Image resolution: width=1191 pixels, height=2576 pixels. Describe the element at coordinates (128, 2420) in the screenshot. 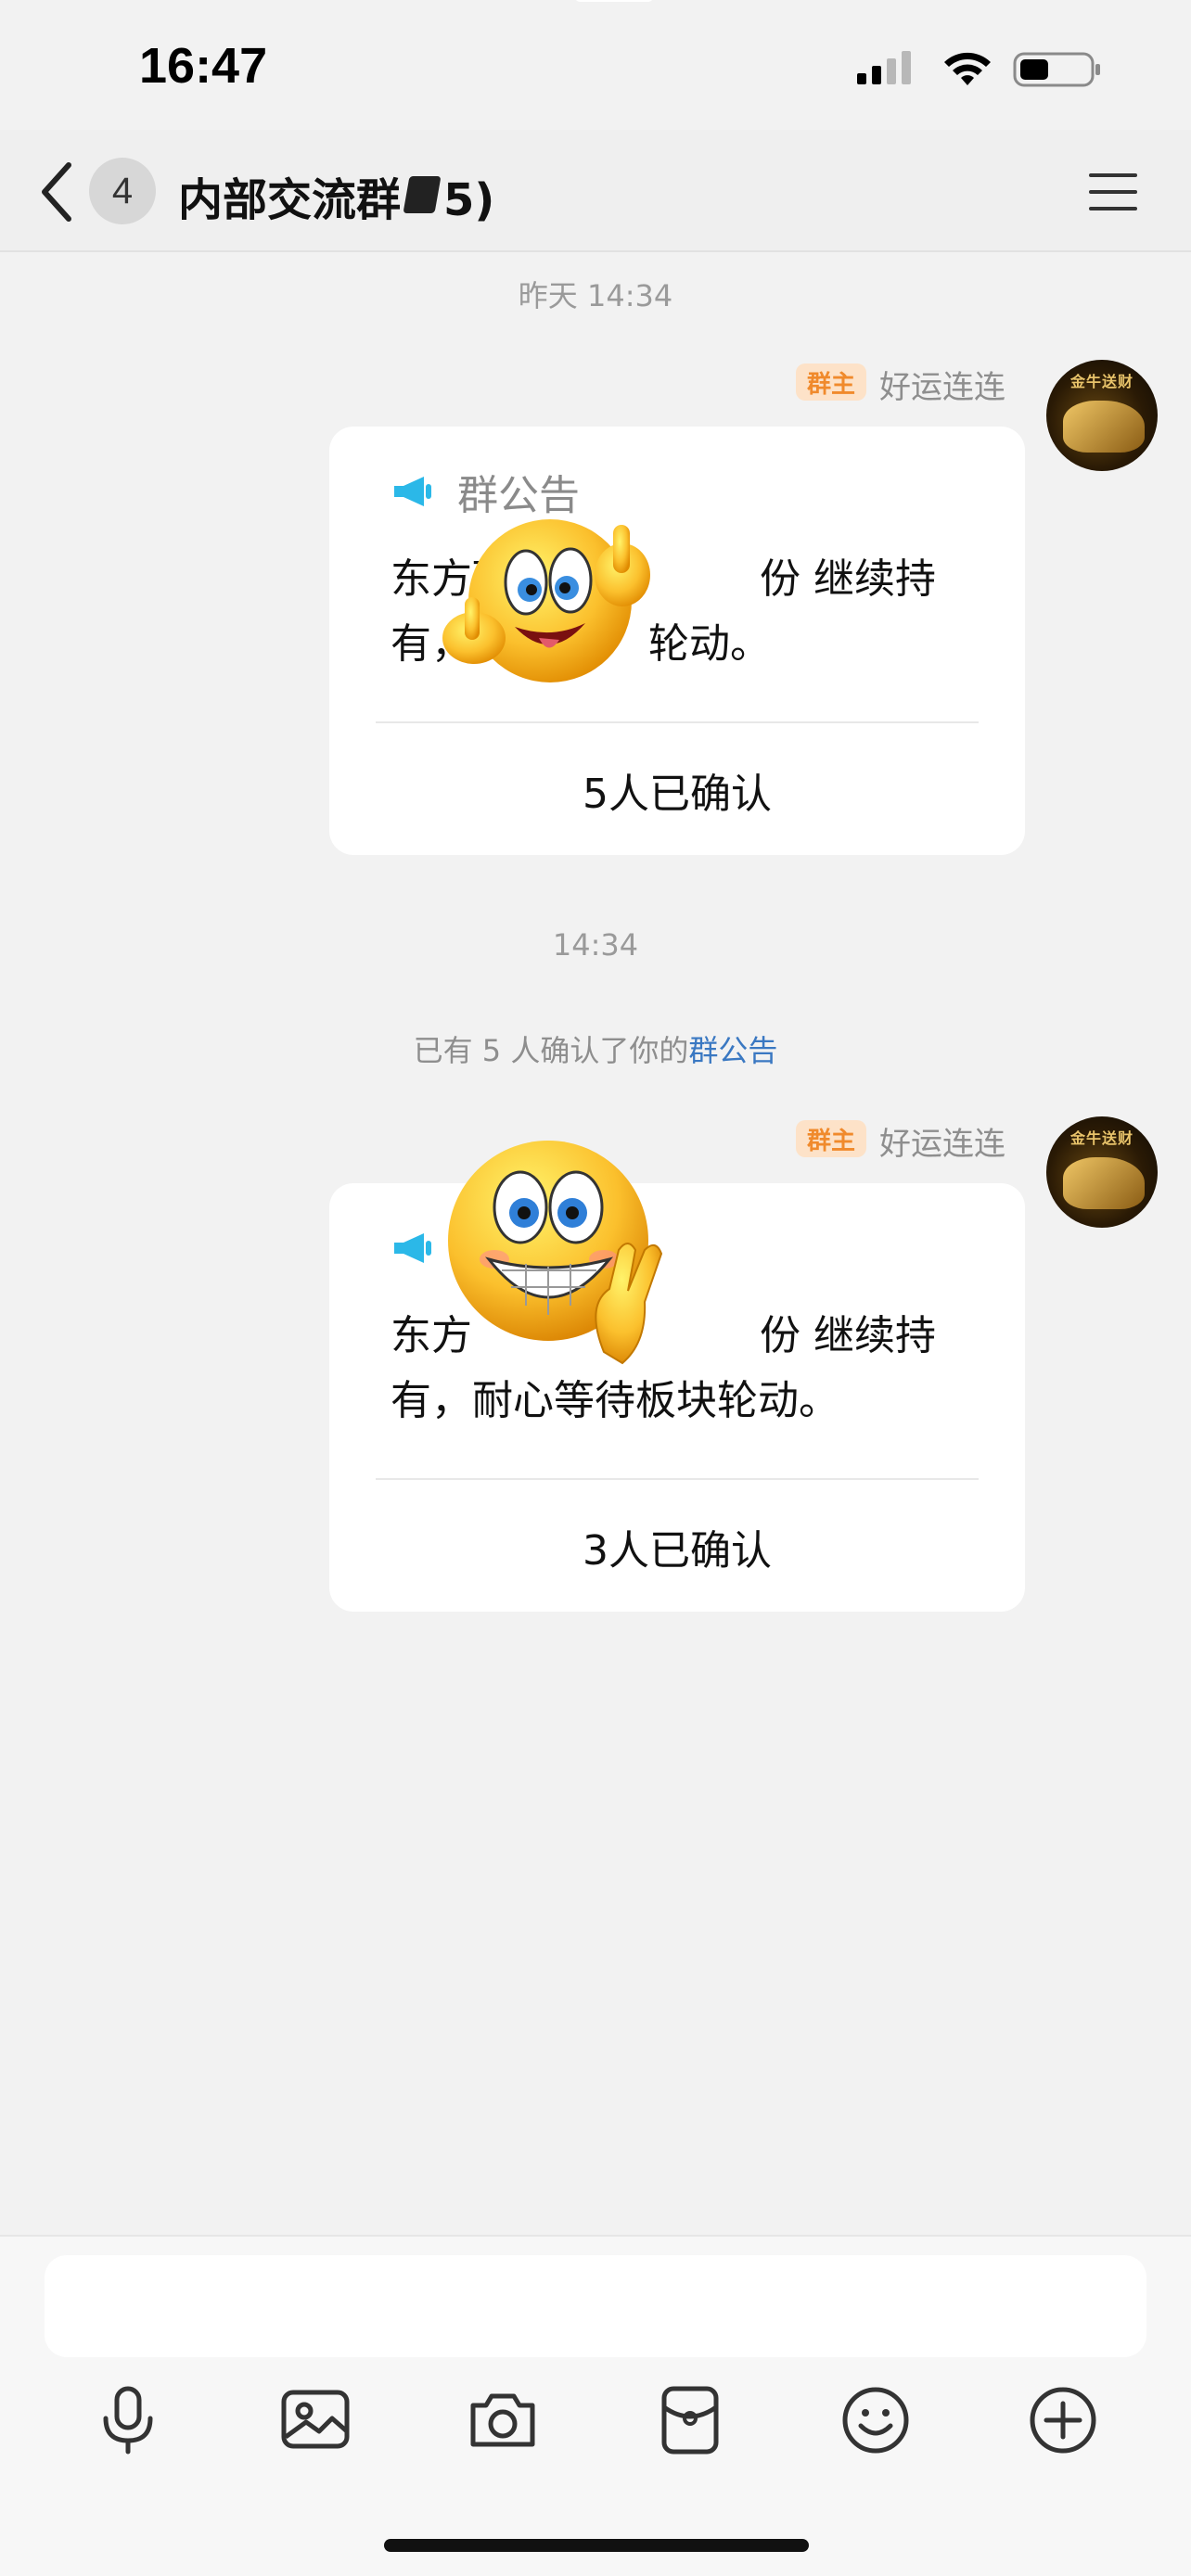

I see `microphone-icon` at that location.